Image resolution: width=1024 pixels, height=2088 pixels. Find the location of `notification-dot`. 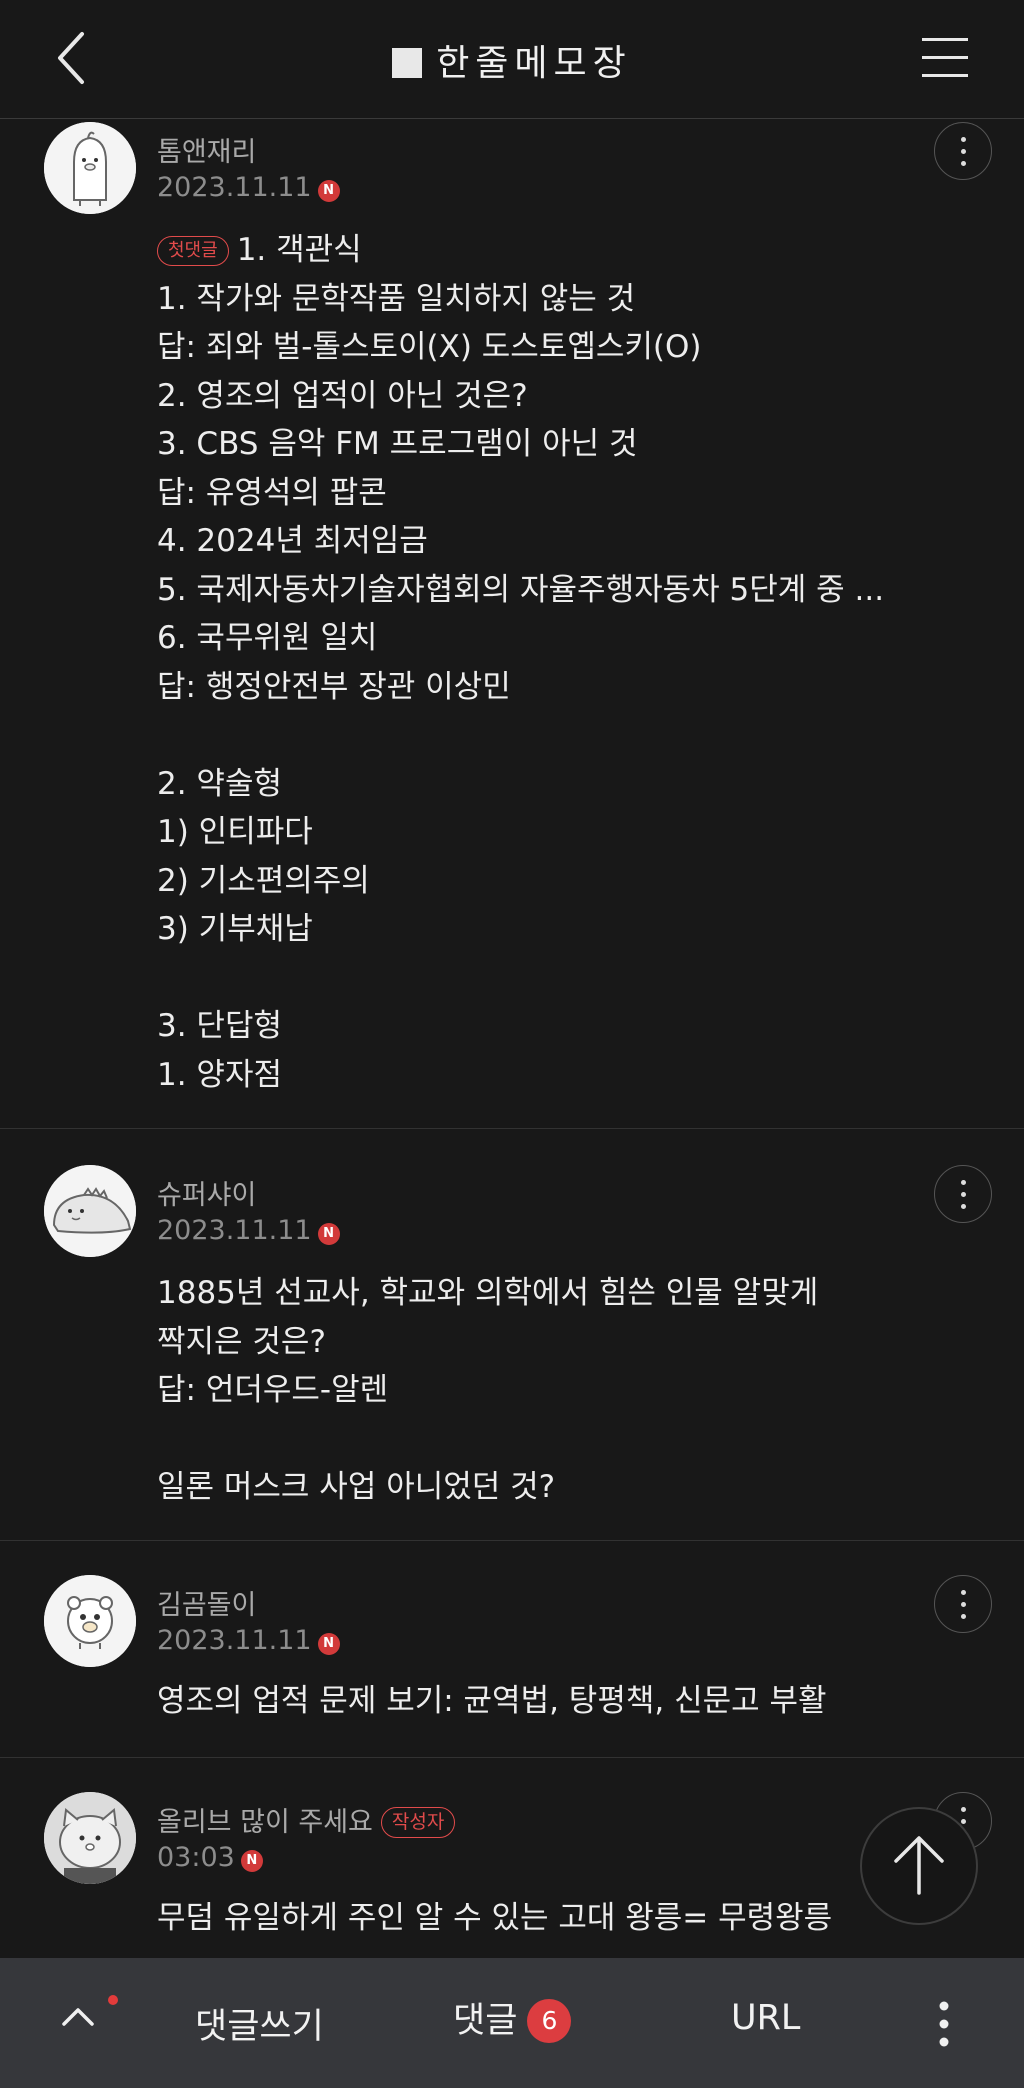

notification-dot is located at coordinates (113, 2000).